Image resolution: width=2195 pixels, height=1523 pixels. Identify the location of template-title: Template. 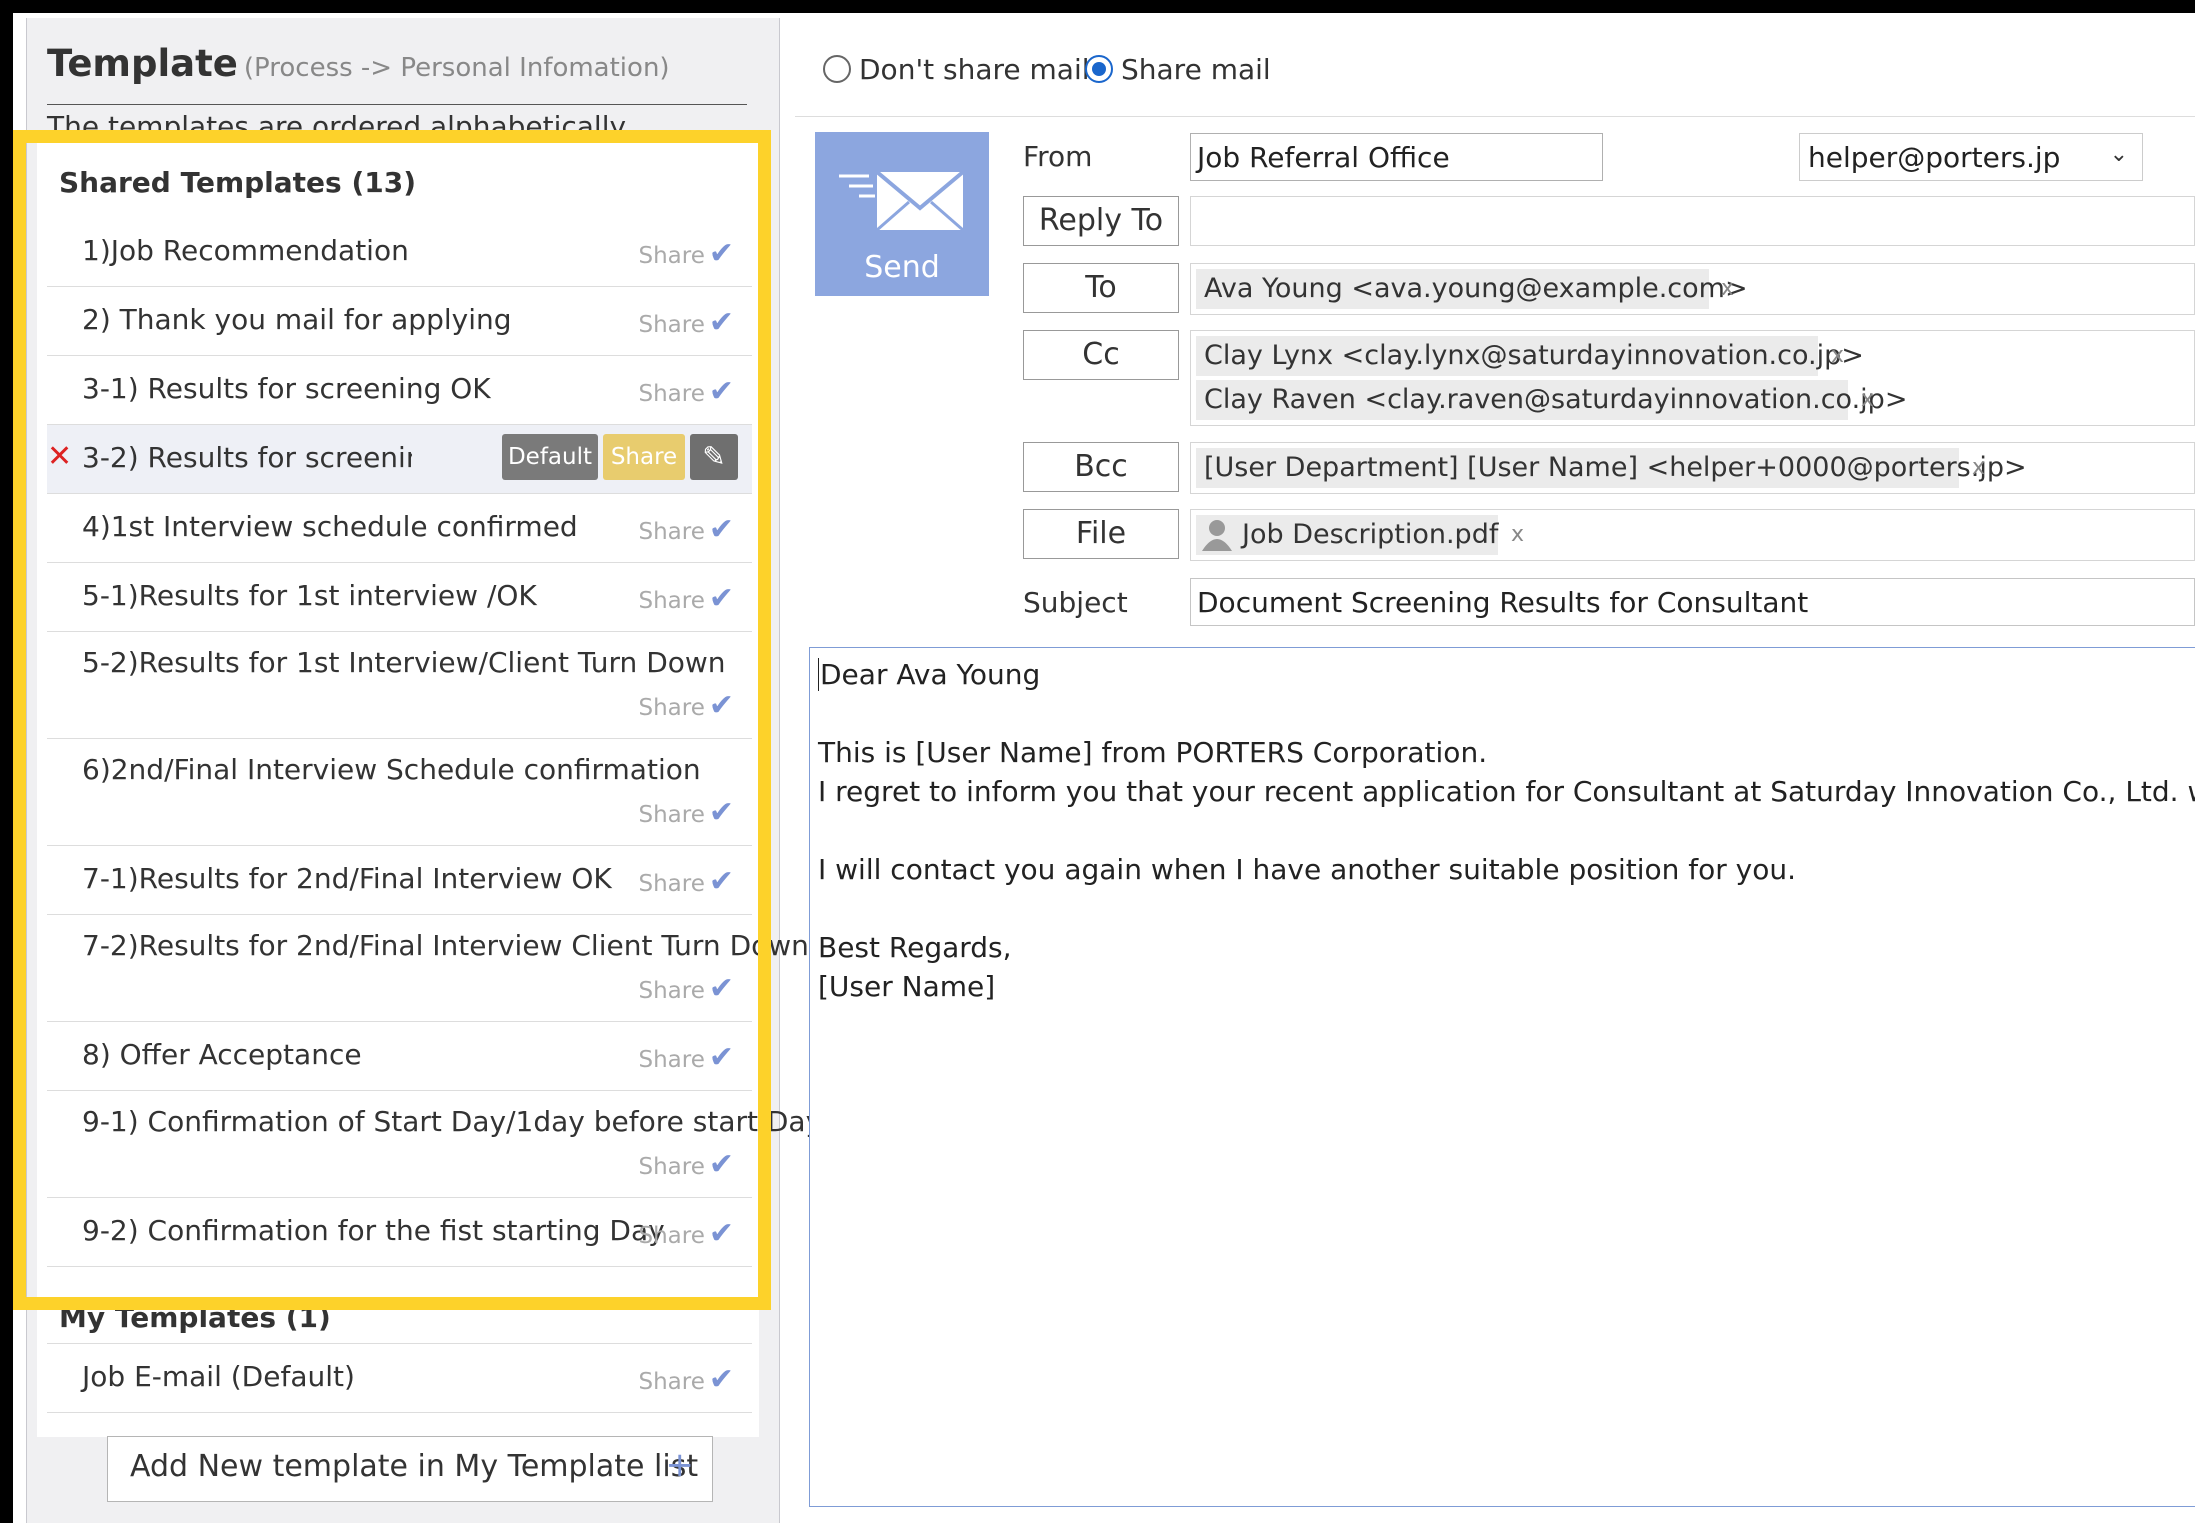
(142, 63).